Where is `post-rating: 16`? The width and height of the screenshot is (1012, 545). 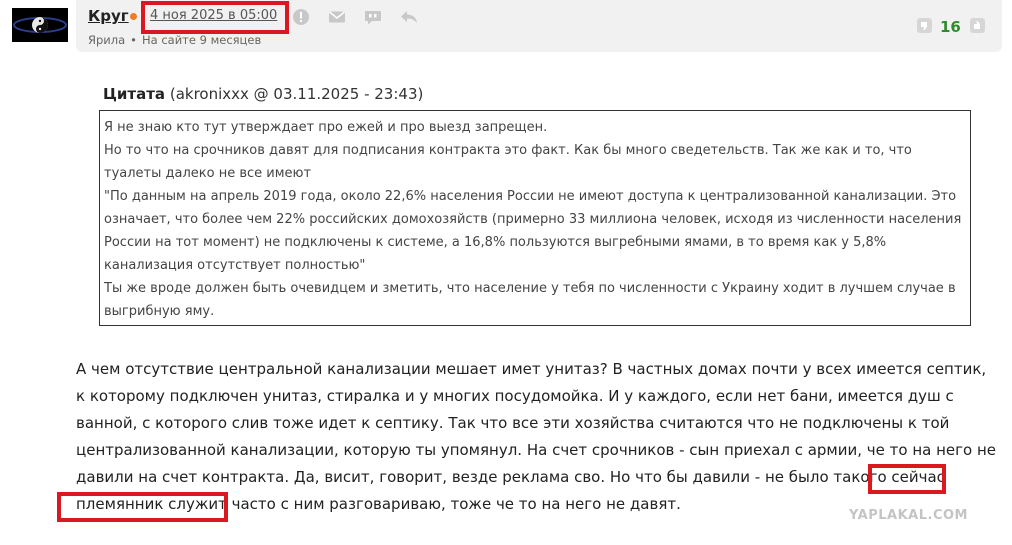
post-rating: 16 is located at coordinates (950, 27).